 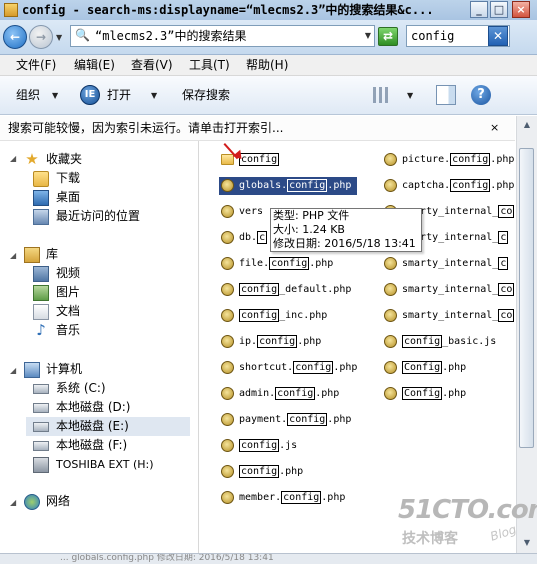 I want to click on maximize-button: □, so click(x=499, y=9).